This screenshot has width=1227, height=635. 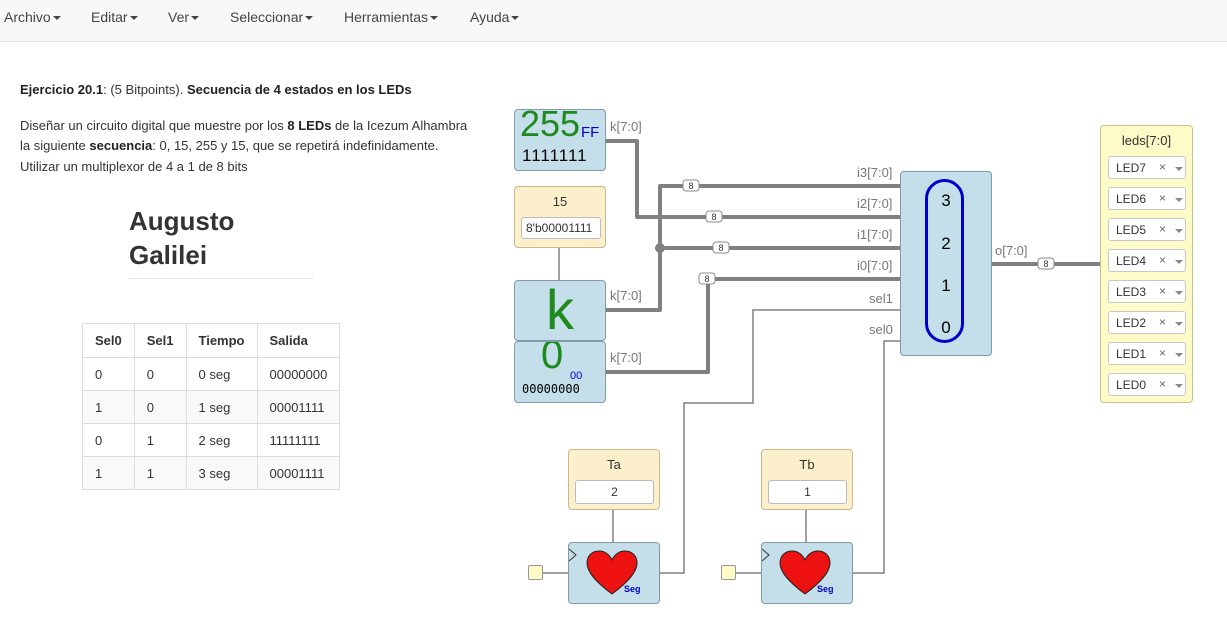 I want to click on const-k-block: k, so click(x=560, y=310).